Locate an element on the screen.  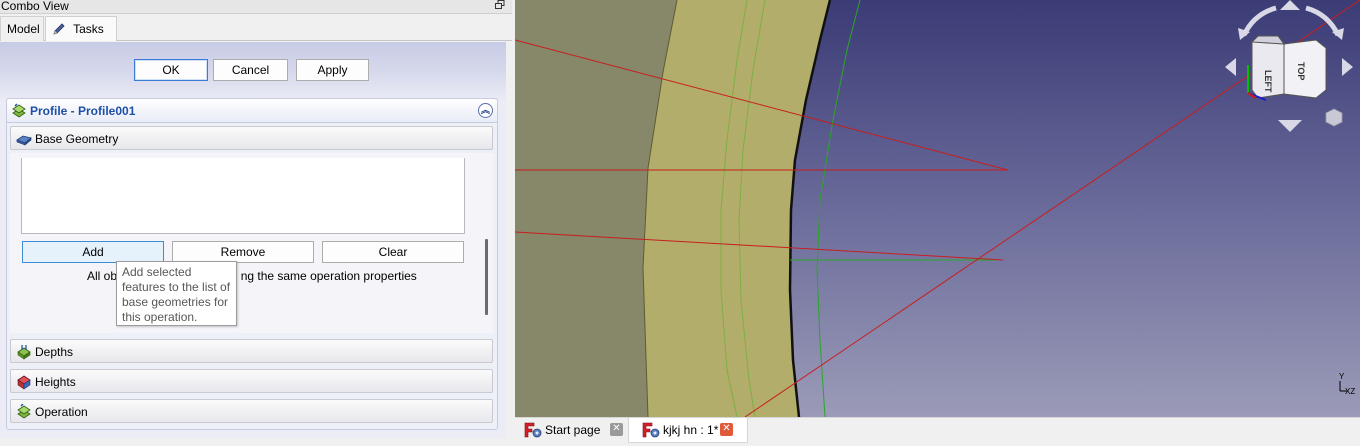
tab-tasks-label: Tasks is located at coordinates (88, 29).